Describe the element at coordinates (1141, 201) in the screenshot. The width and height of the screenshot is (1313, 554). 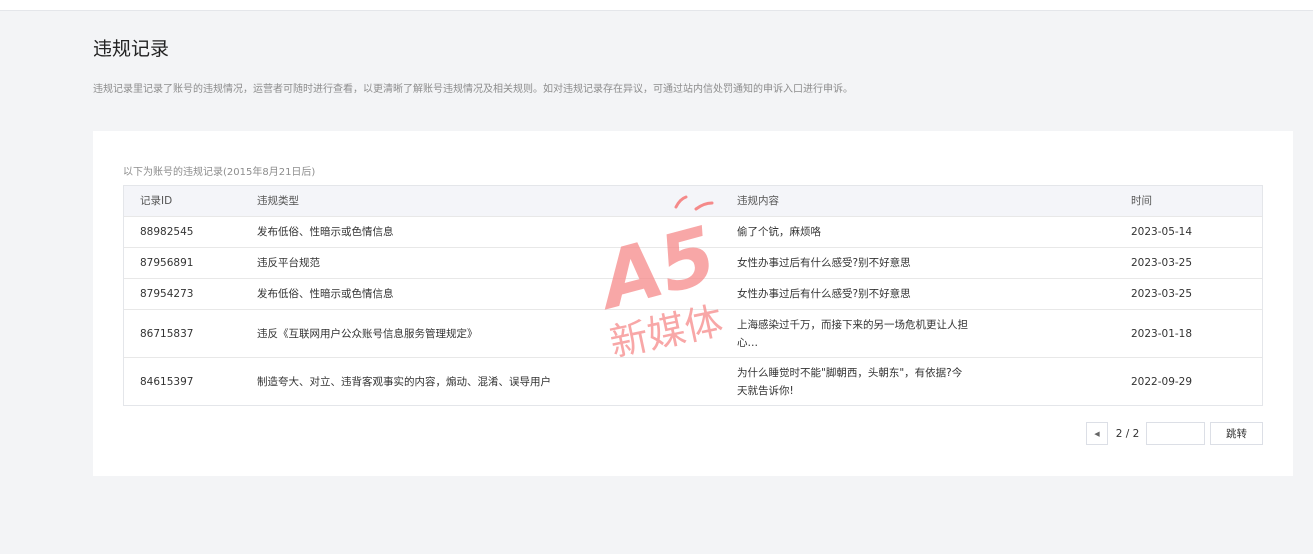
I see `column-header-time: 时间` at that location.